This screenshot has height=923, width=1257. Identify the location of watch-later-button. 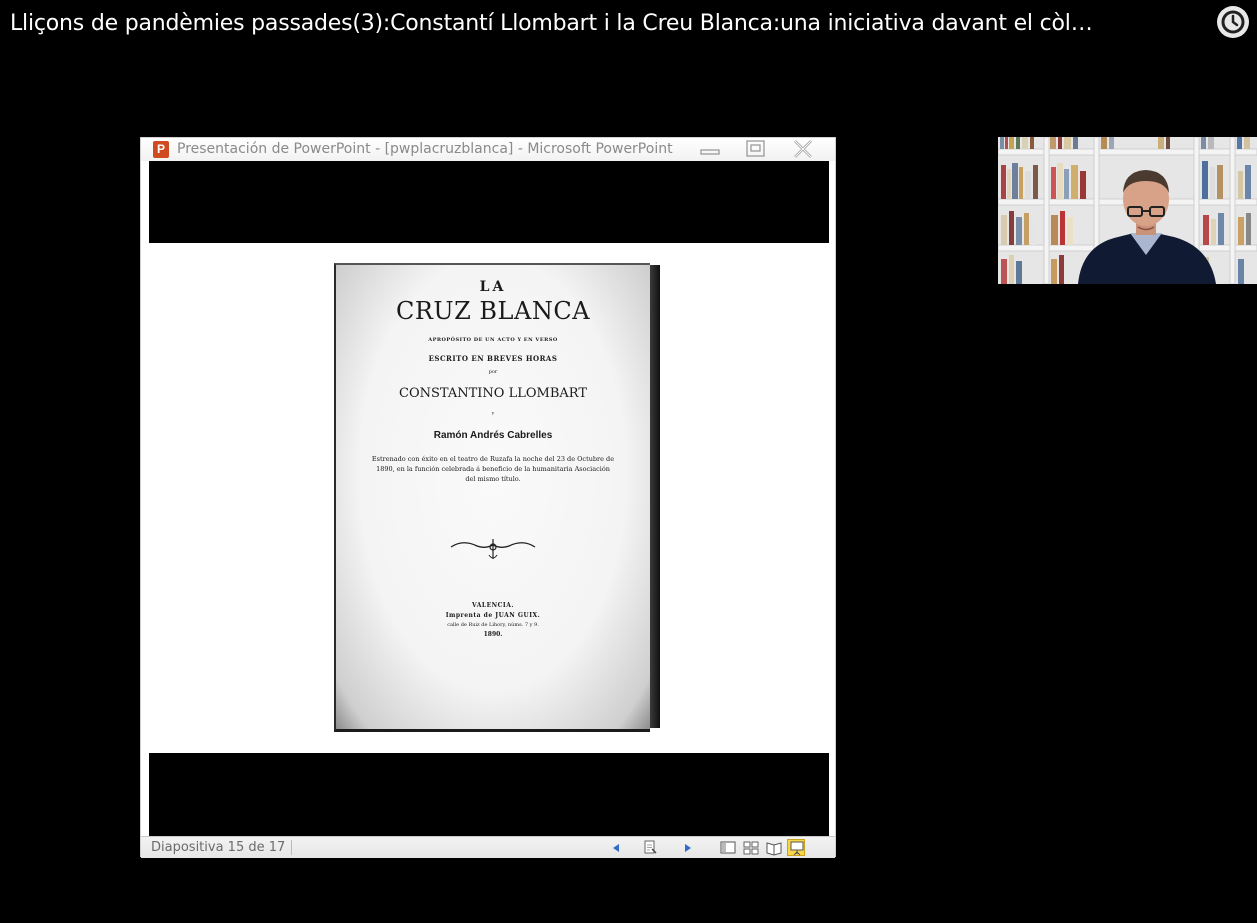
(1233, 22).